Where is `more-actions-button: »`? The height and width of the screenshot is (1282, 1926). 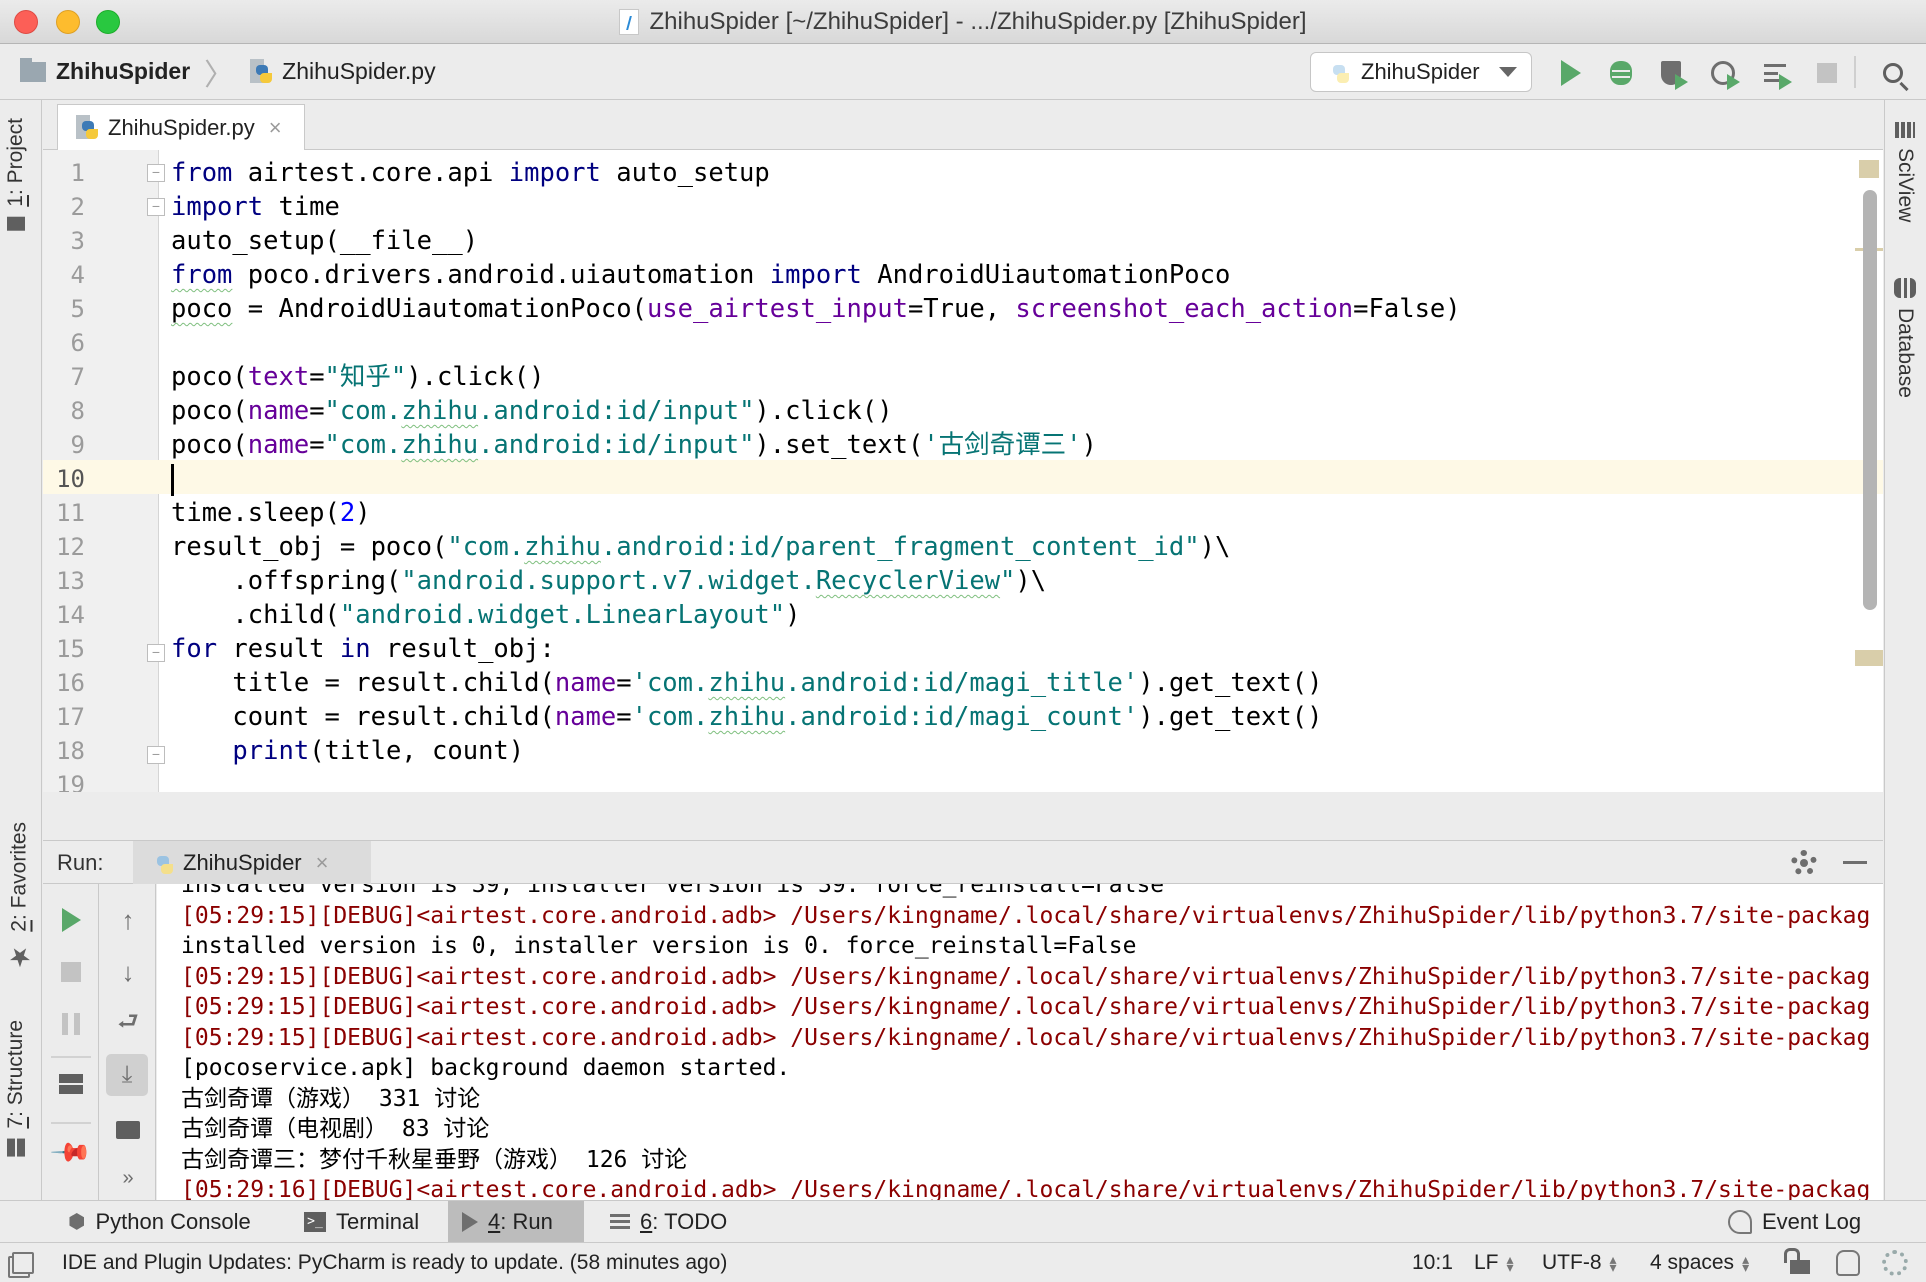 more-actions-button: » is located at coordinates (128, 1178).